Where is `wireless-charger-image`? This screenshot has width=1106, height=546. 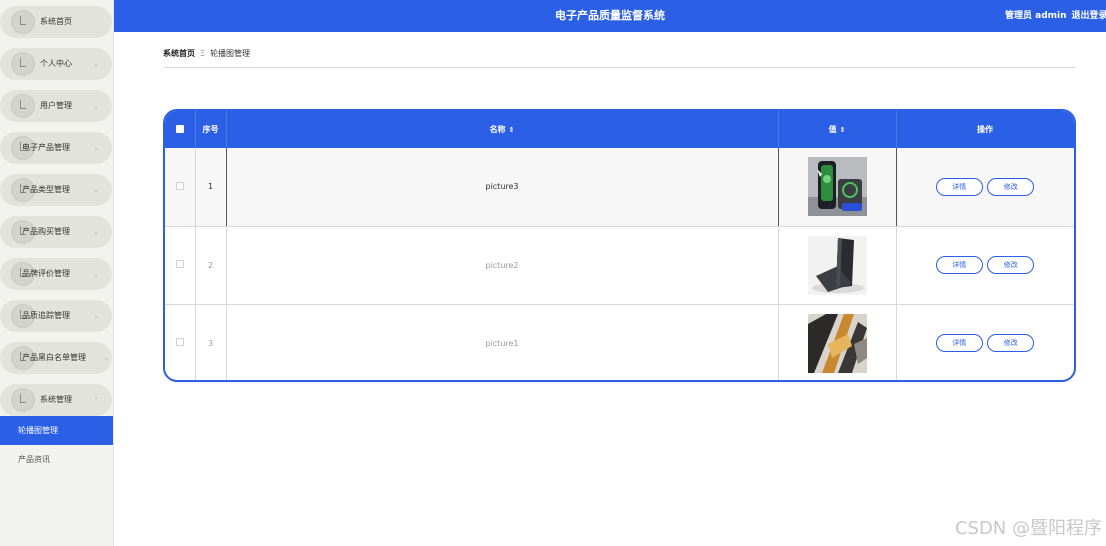
wireless-charger-image is located at coordinates (837, 187).